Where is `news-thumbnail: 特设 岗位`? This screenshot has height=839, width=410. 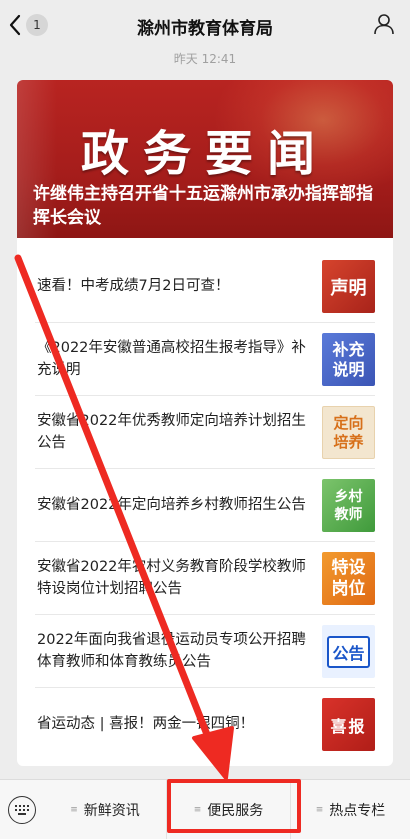
news-thumbnail: 特设 岗位 is located at coordinates (348, 578).